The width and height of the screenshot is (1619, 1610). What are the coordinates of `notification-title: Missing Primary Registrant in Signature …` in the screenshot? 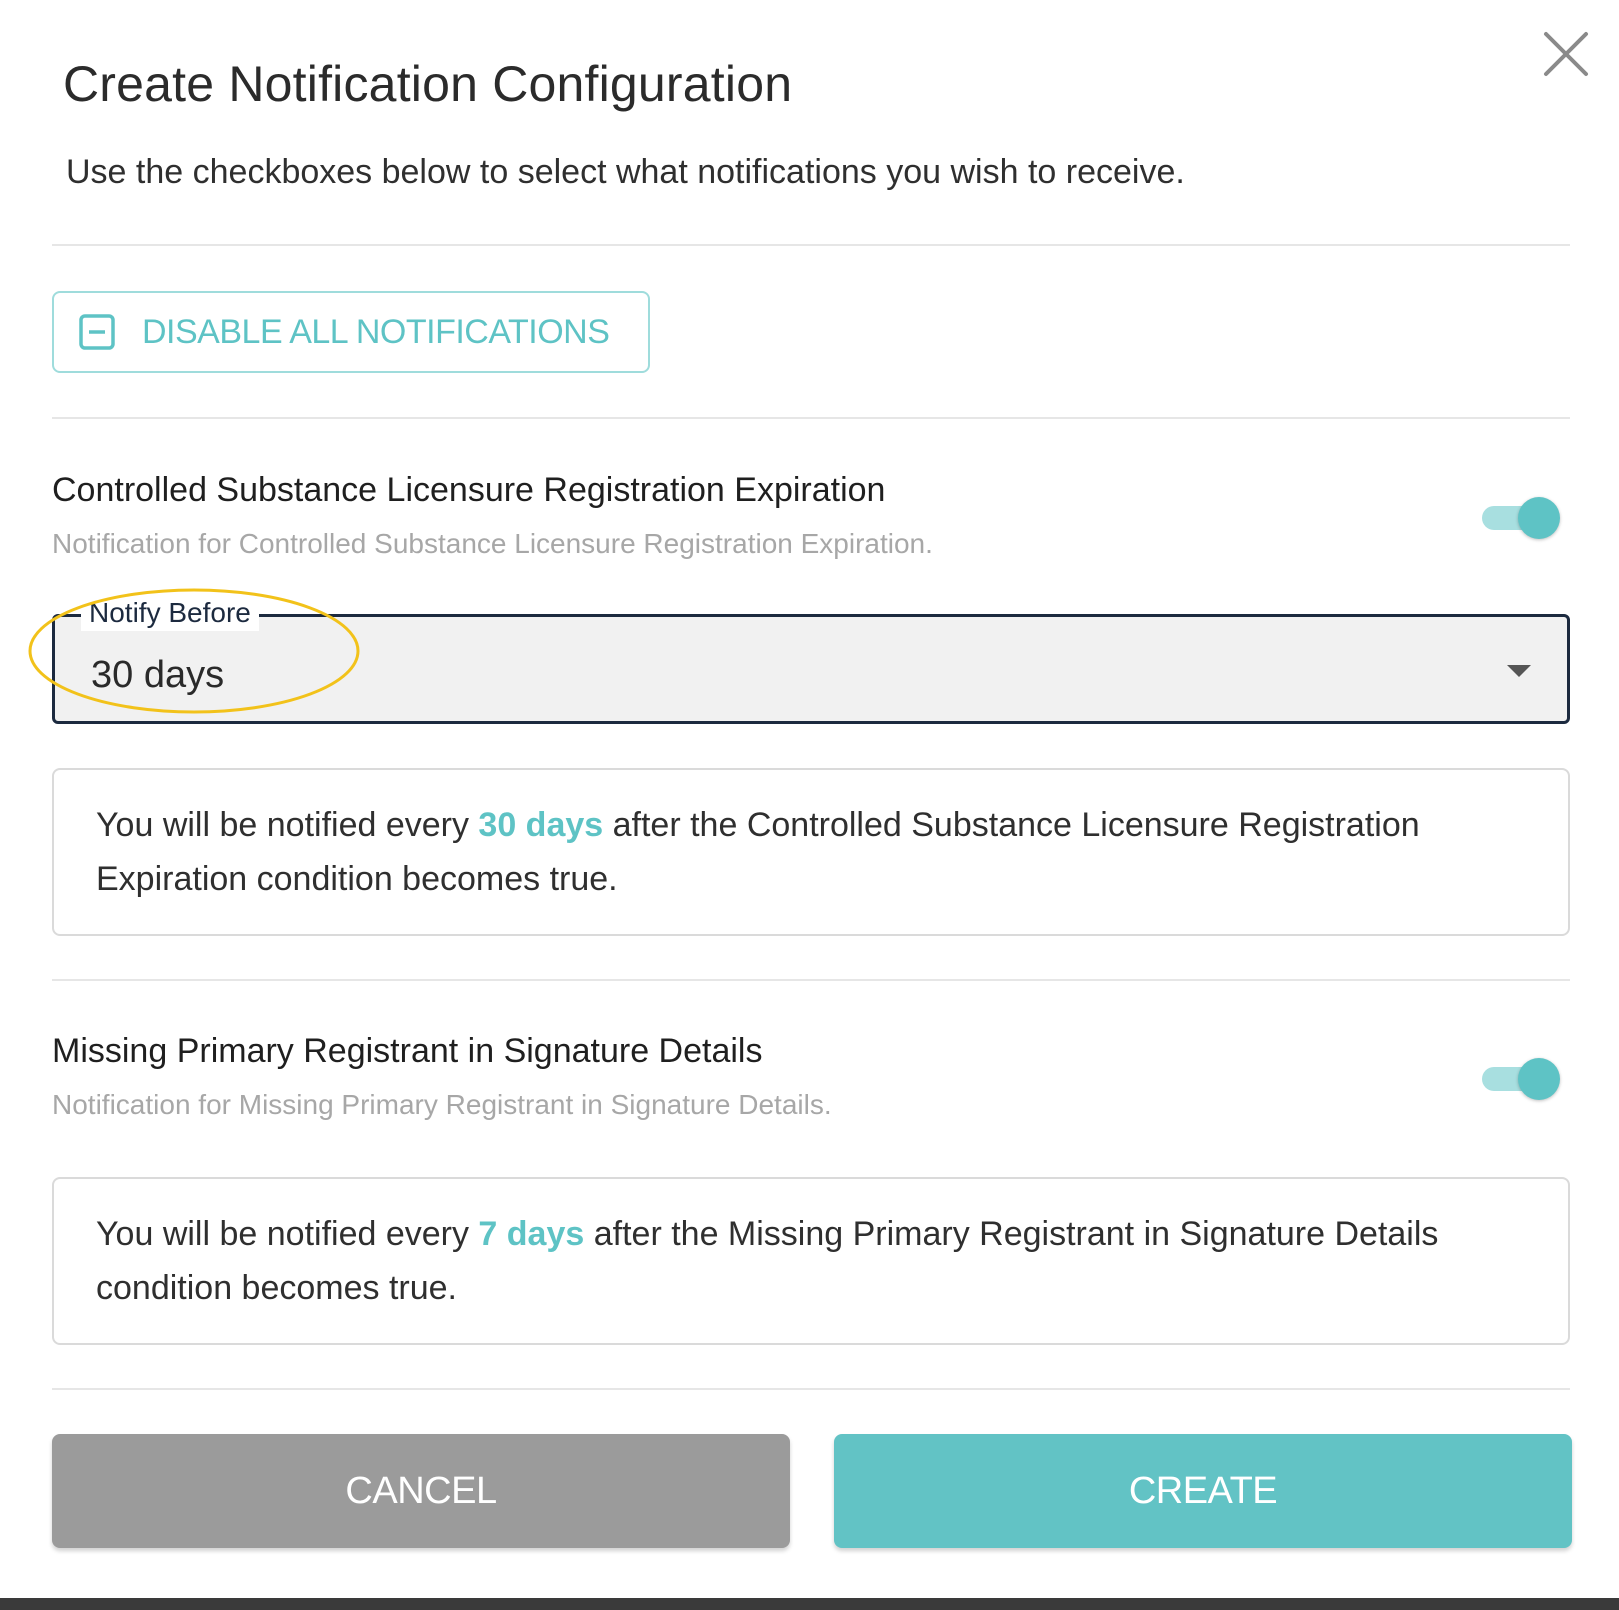 It's located at (407, 1051).